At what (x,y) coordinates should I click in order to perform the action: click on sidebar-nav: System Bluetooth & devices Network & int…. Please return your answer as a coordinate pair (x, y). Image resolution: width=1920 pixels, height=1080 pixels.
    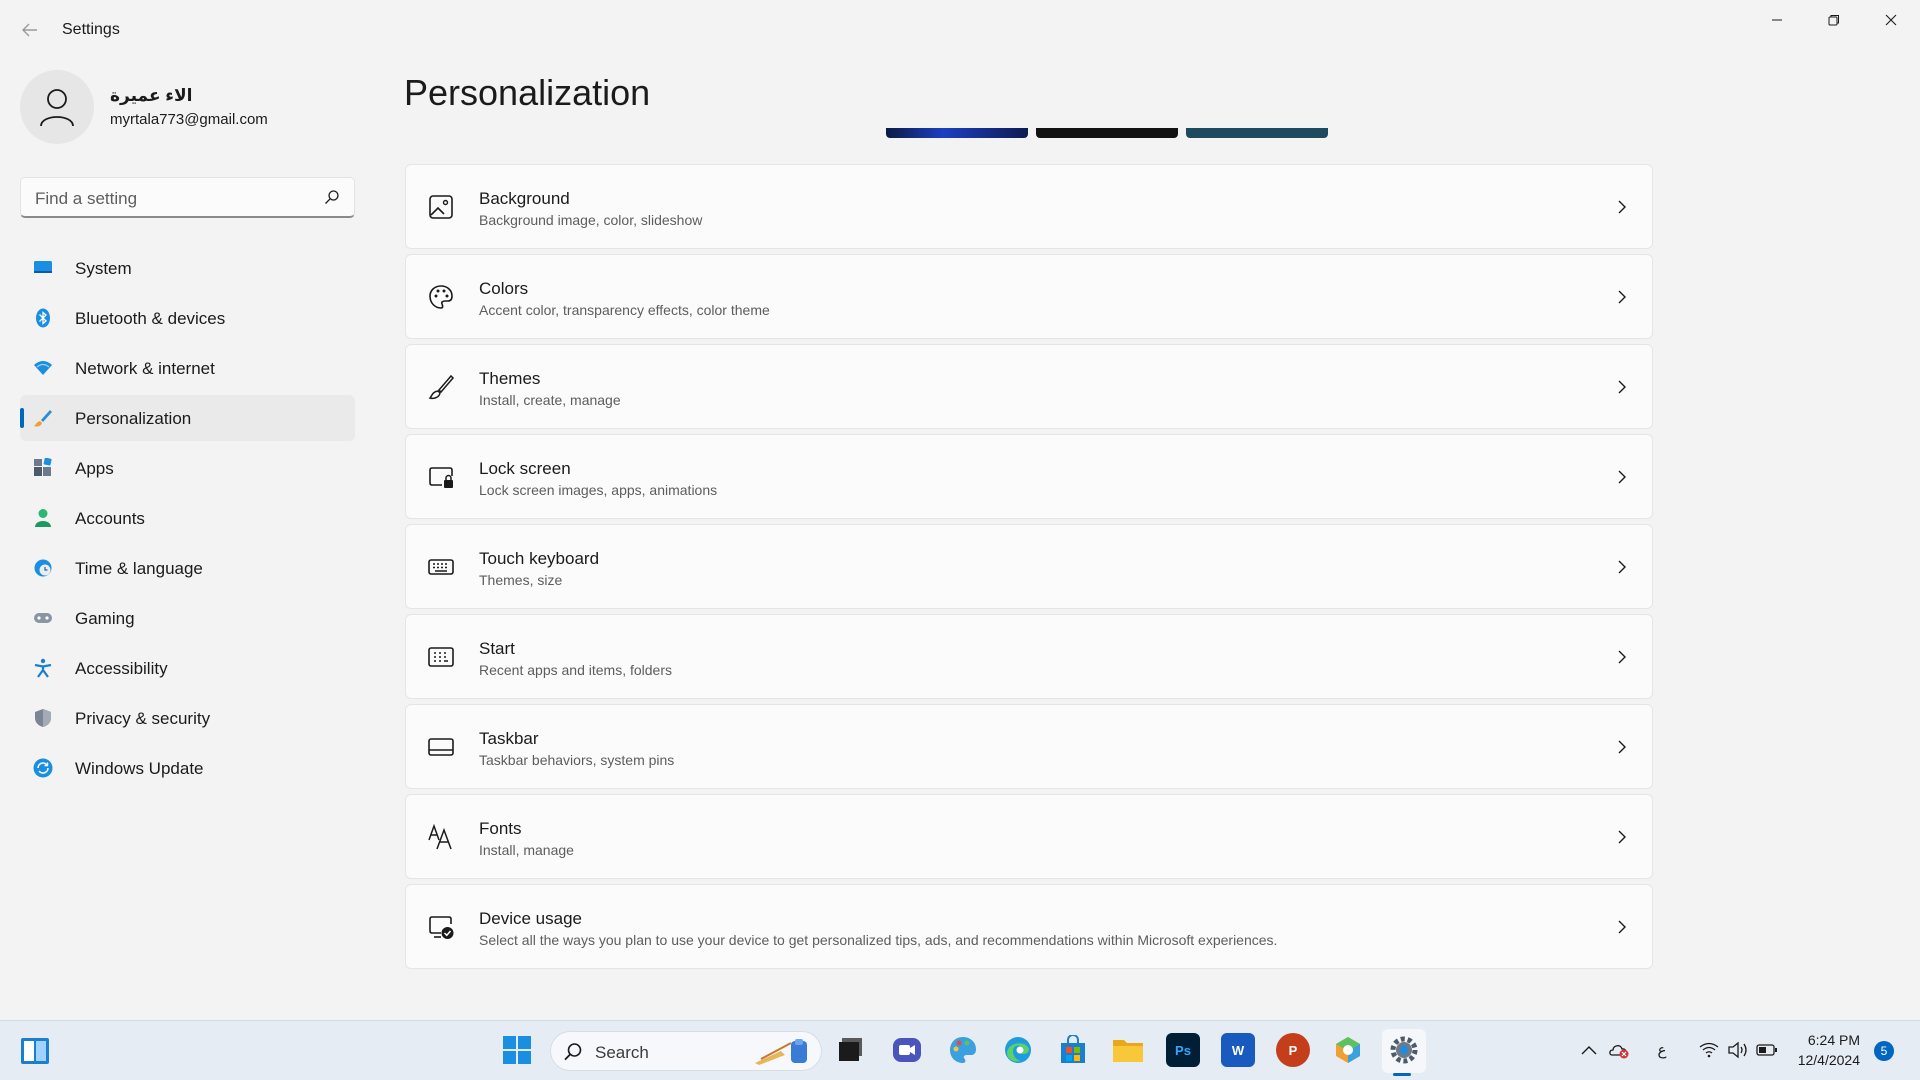
    Looking at the image, I should click on (187, 520).